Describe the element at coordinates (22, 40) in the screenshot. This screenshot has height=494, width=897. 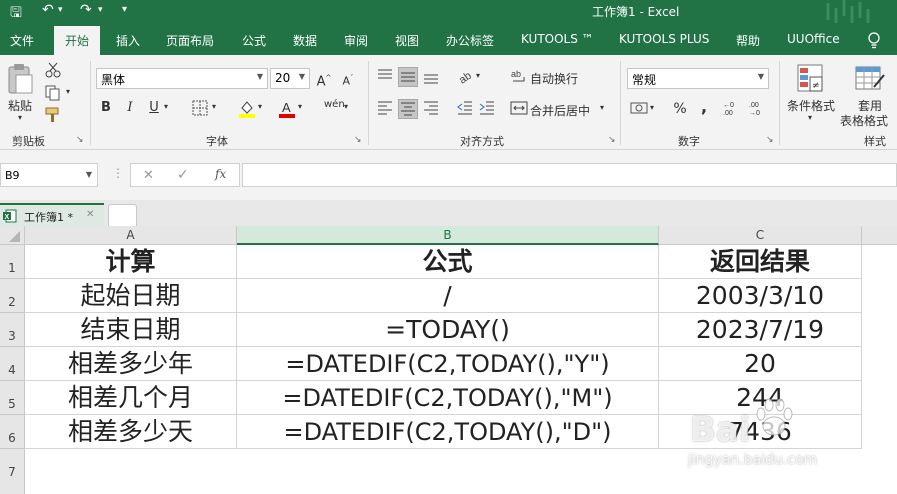
I see `tab-file: 文件` at that location.